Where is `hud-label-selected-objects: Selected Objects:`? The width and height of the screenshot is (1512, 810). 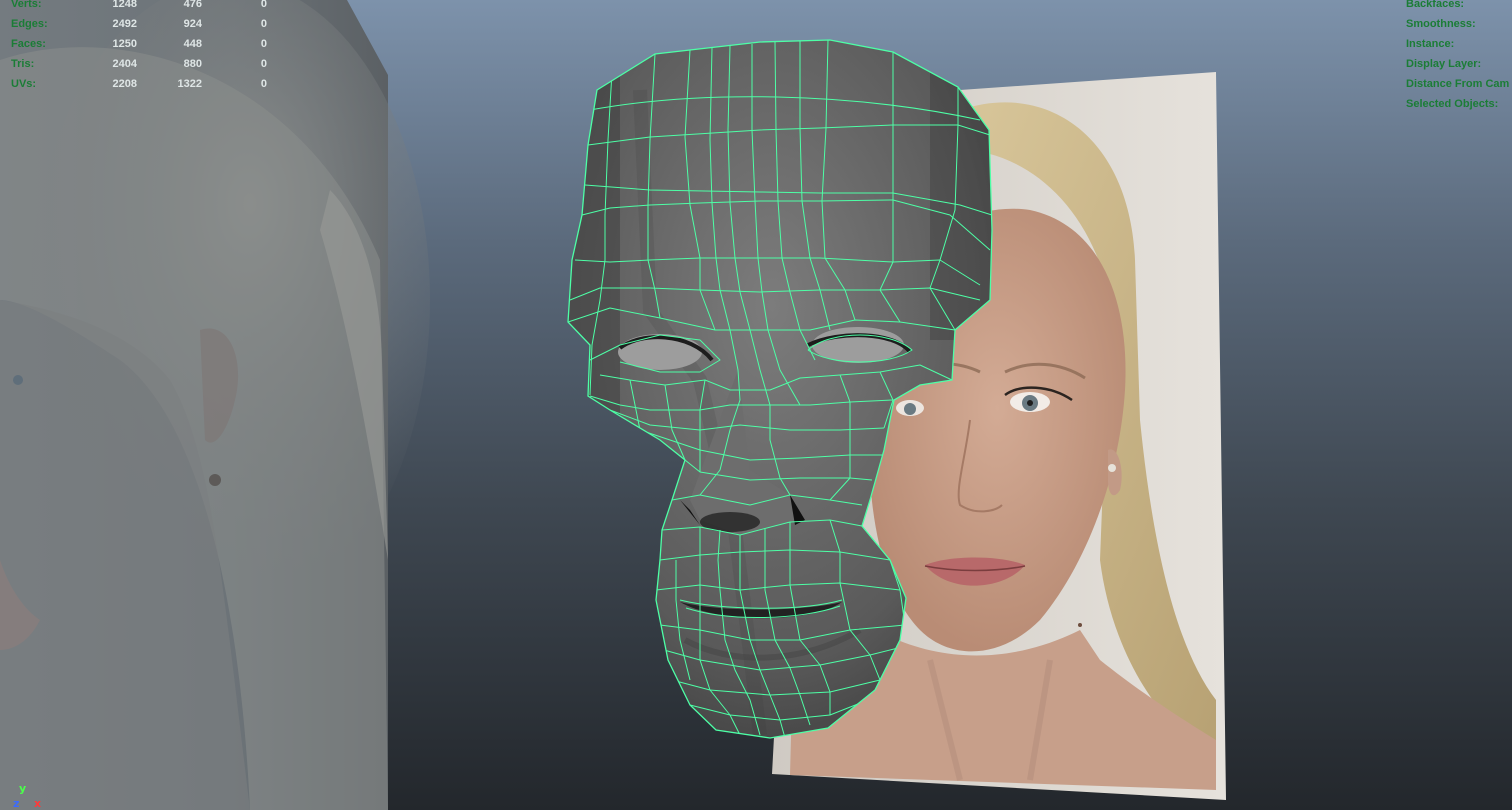 hud-label-selected-objects: Selected Objects: is located at coordinates (1452, 104).